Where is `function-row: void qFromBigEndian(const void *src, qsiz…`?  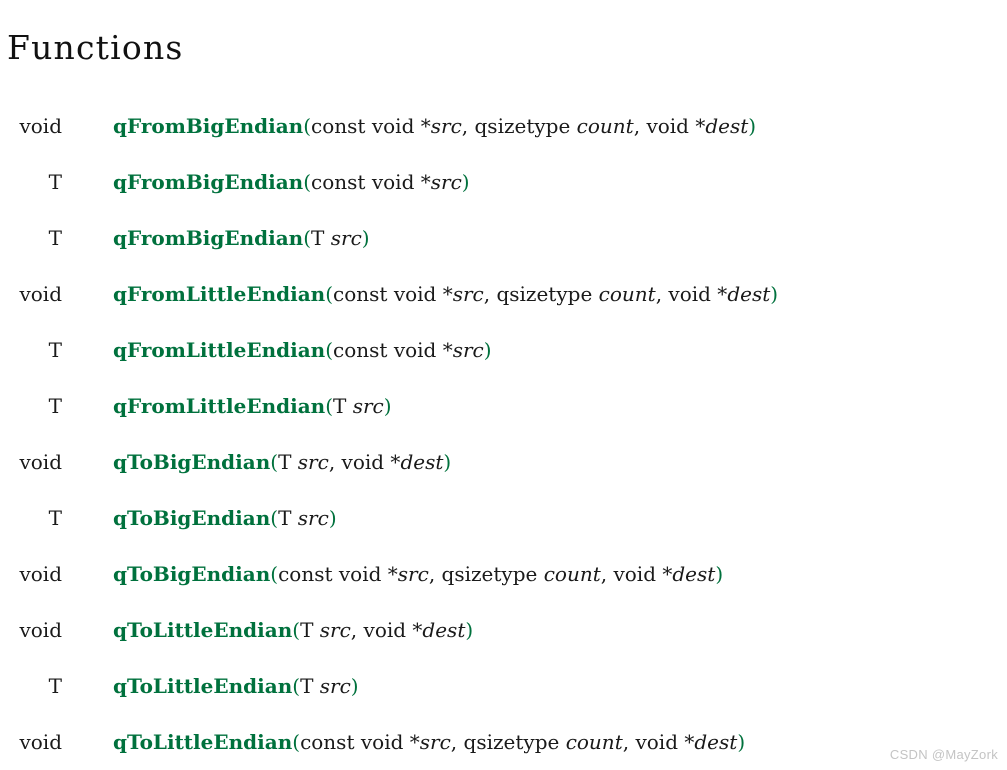 function-row: void qFromBigEndian(const void *src, qsiz… is located at coordinates (503, 126).